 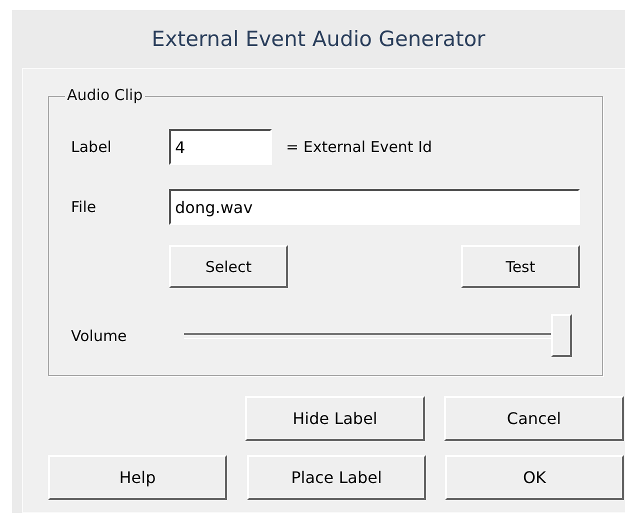 I want to click on volume-slider, so click(x=378, y=335).